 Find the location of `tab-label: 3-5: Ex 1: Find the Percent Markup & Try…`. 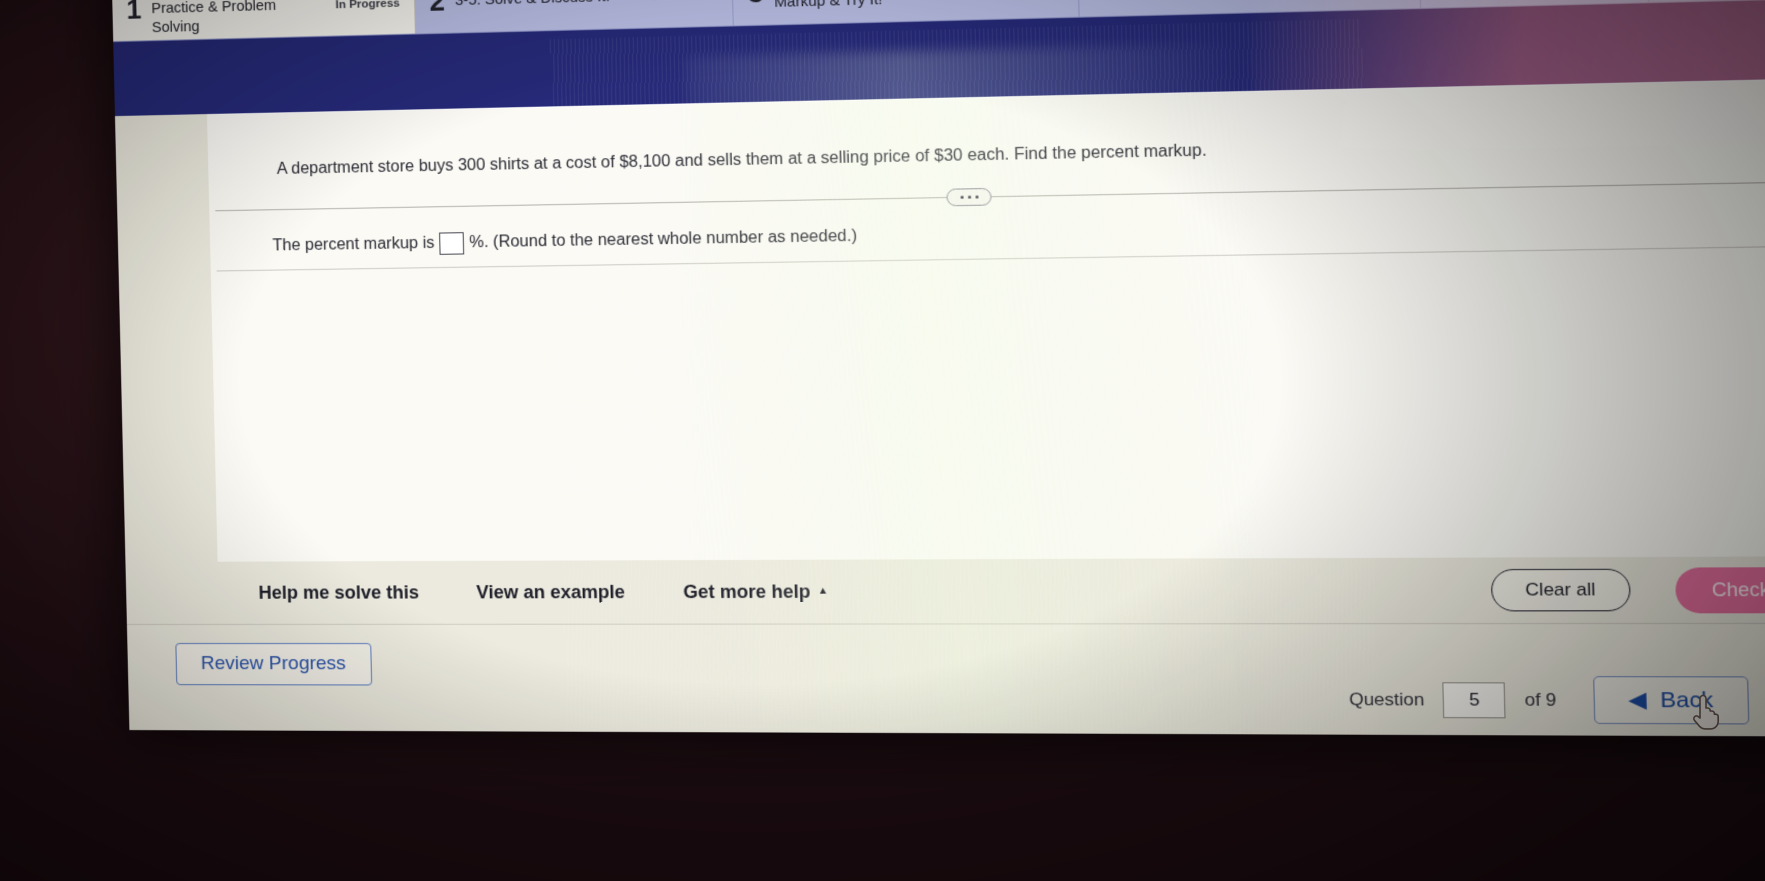

tab-label: 3-5: Ex 1: Find the Percent Markup & Try… is located at coordinates (828, 5).